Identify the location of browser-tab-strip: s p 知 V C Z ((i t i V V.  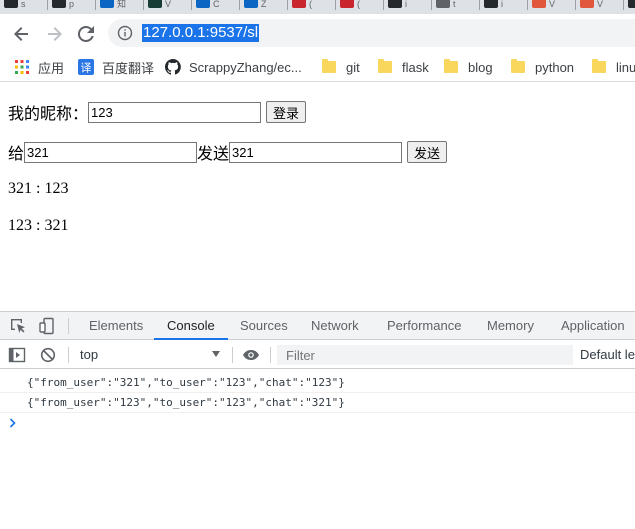
(317, 7).